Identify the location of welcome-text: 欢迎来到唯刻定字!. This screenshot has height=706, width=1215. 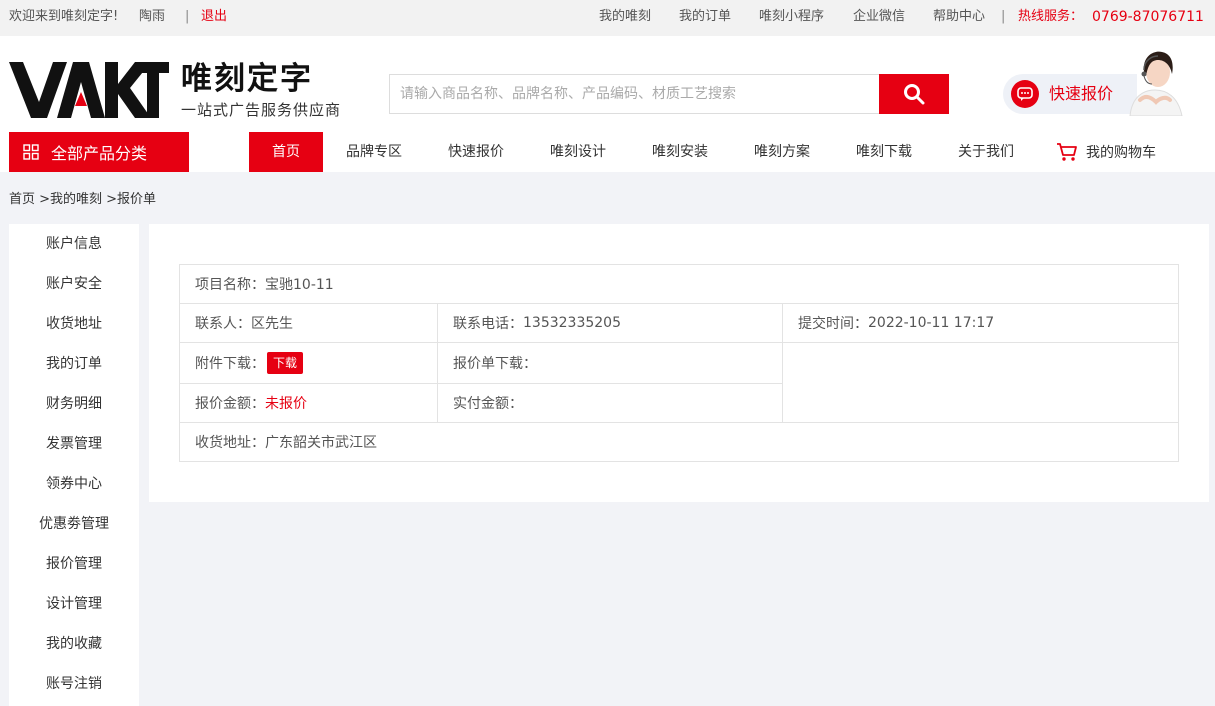
(64, 16).